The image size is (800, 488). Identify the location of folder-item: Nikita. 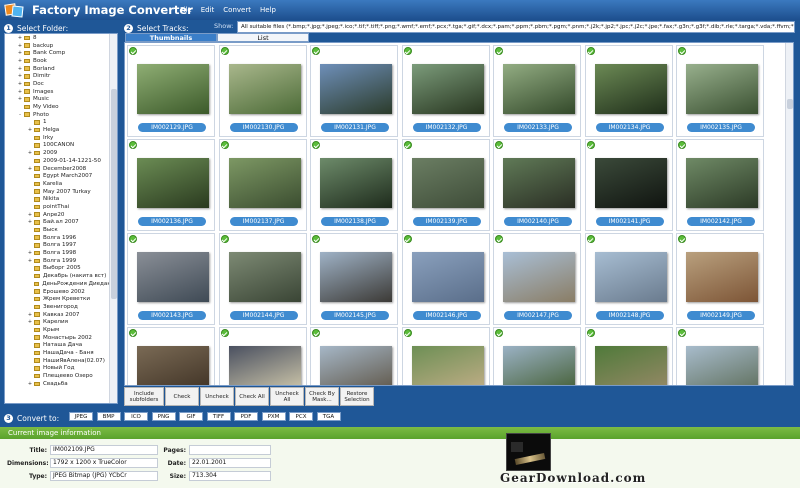
(58, 199).